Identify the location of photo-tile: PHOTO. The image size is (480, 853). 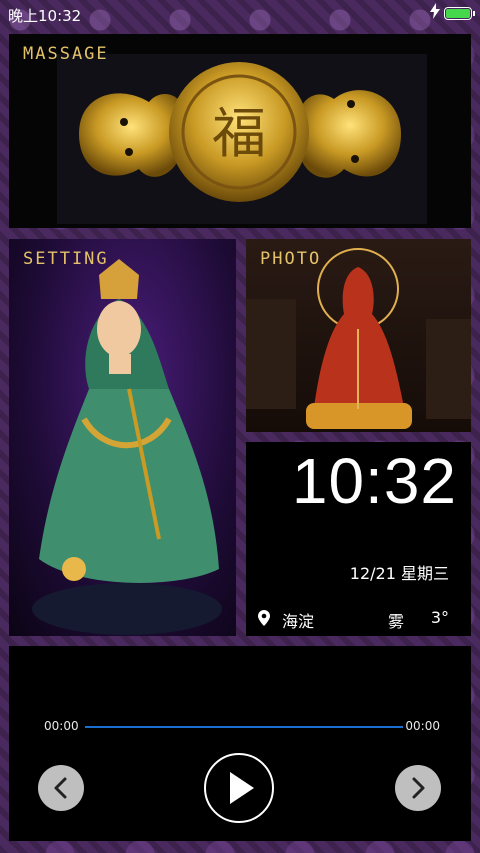
(358, 335).